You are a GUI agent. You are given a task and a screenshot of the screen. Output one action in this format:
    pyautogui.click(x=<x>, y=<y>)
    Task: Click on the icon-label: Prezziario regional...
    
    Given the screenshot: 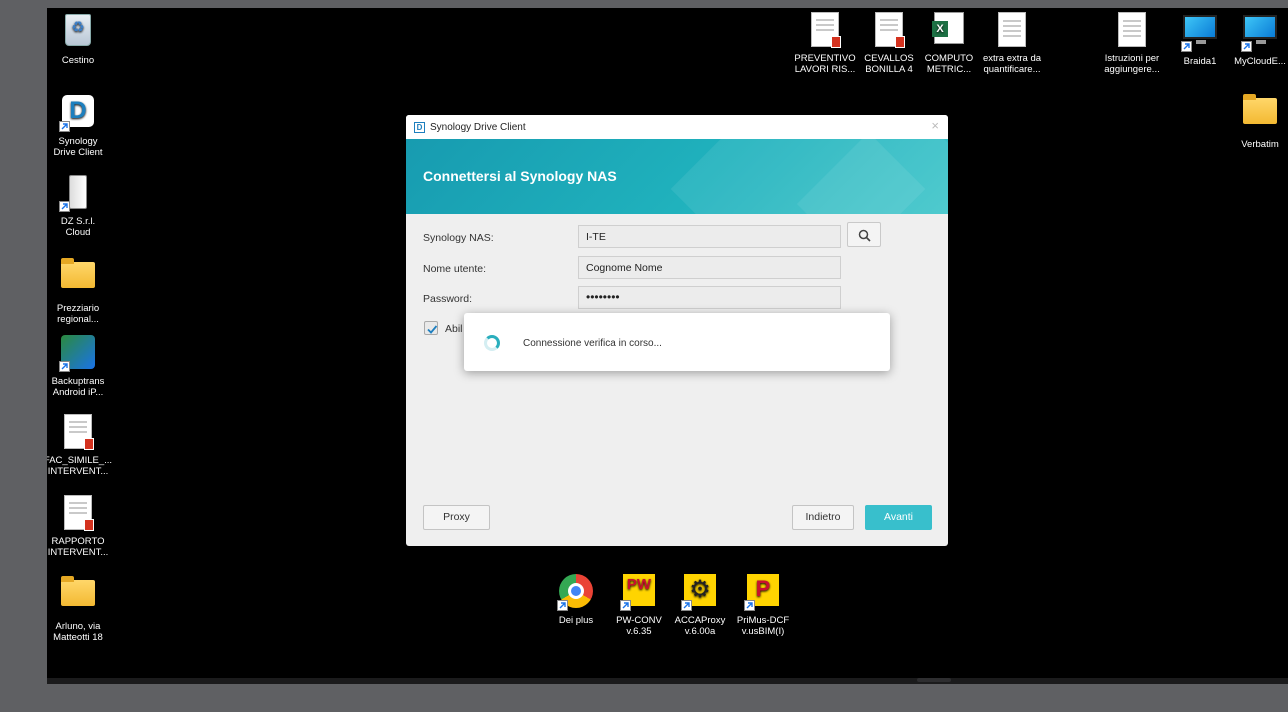 What is the action you would take?
    pyautogui.click(x=78, y=314)
    